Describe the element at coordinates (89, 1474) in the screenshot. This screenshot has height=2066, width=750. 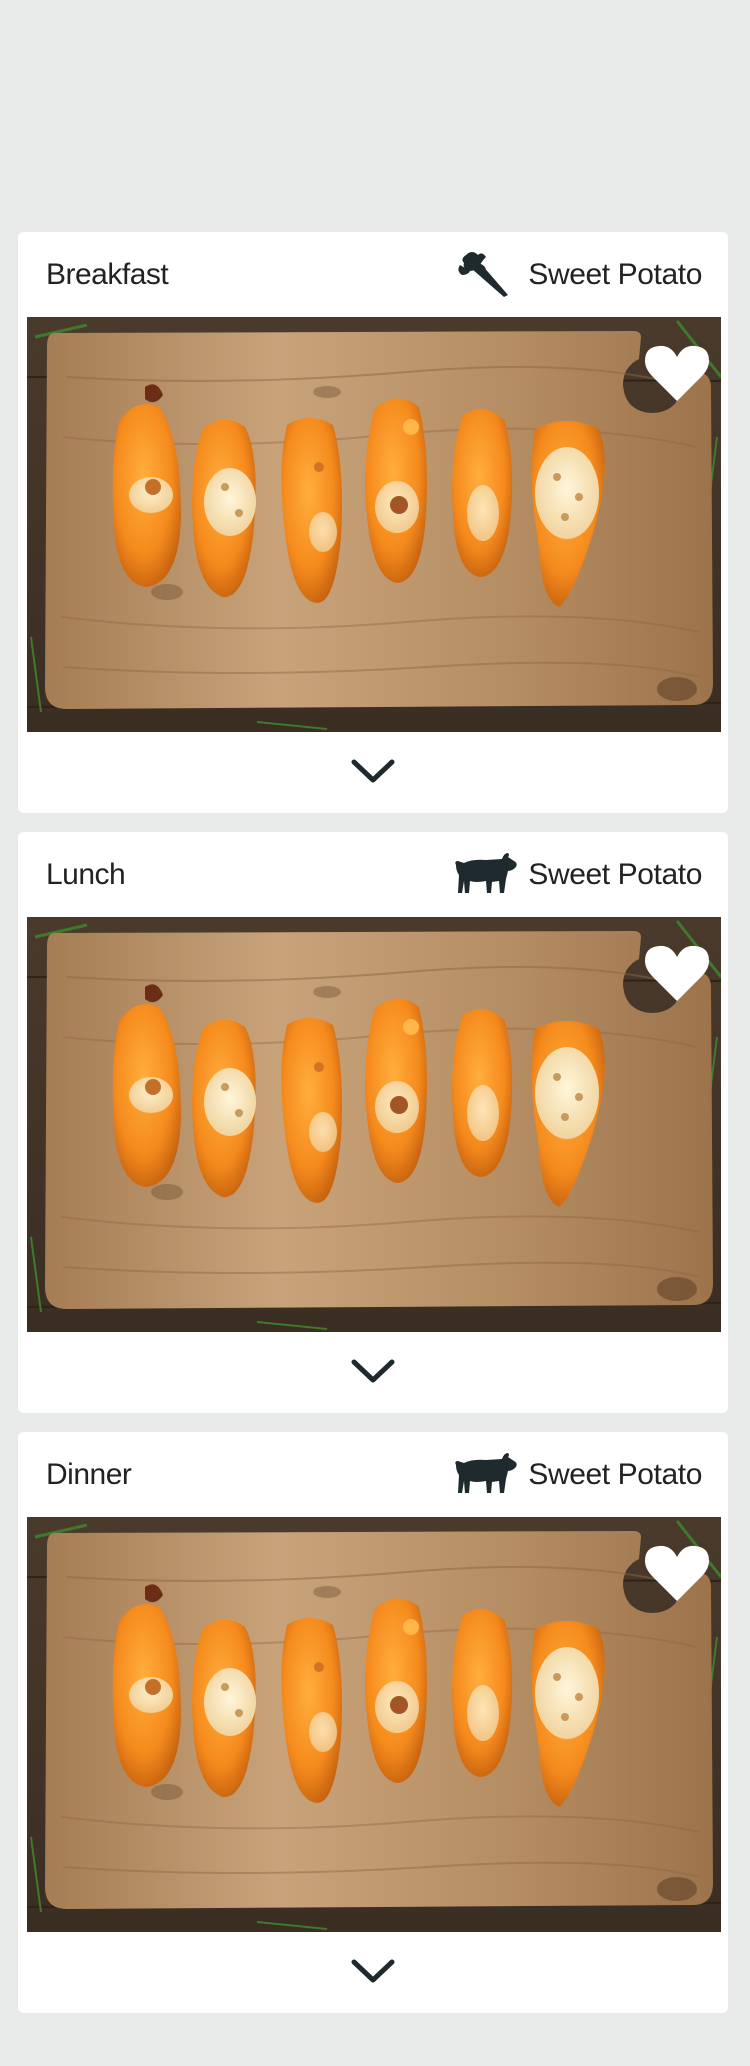
I see `meal-title: Dinner` at that location.